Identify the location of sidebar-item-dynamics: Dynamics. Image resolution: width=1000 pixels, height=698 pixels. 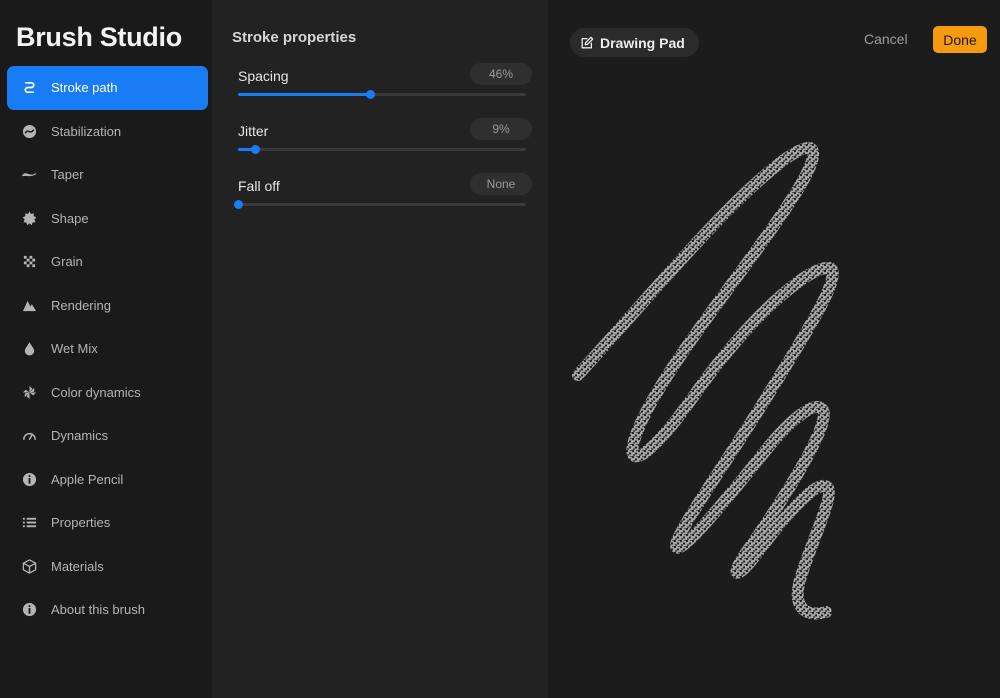
(107, 436).